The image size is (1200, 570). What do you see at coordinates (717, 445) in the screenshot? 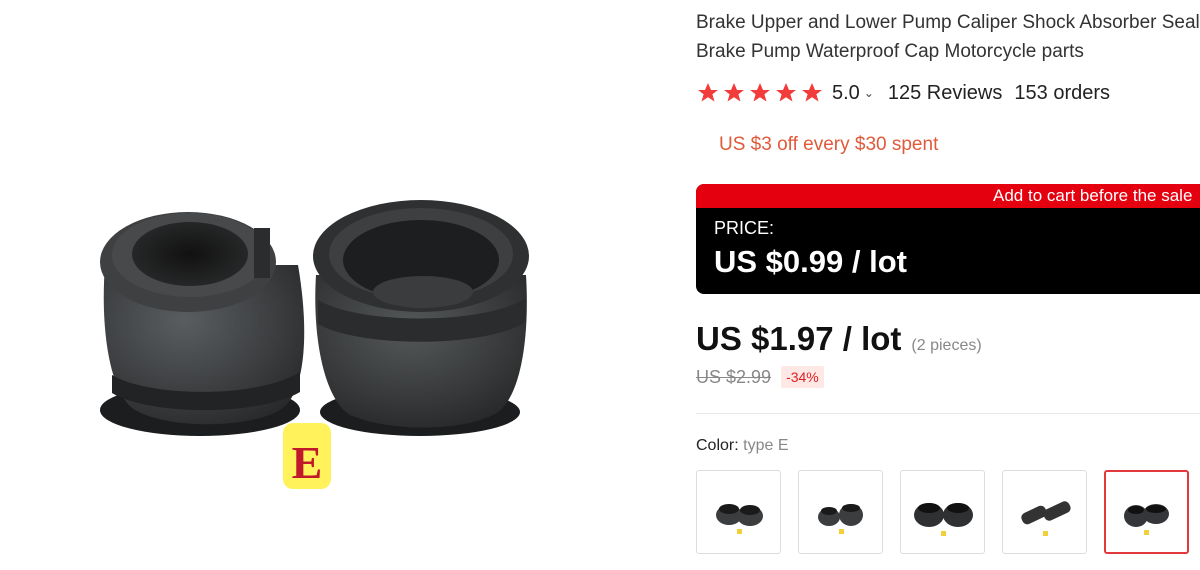
I see `color-label: Color:` at bounding box center [717, 445].